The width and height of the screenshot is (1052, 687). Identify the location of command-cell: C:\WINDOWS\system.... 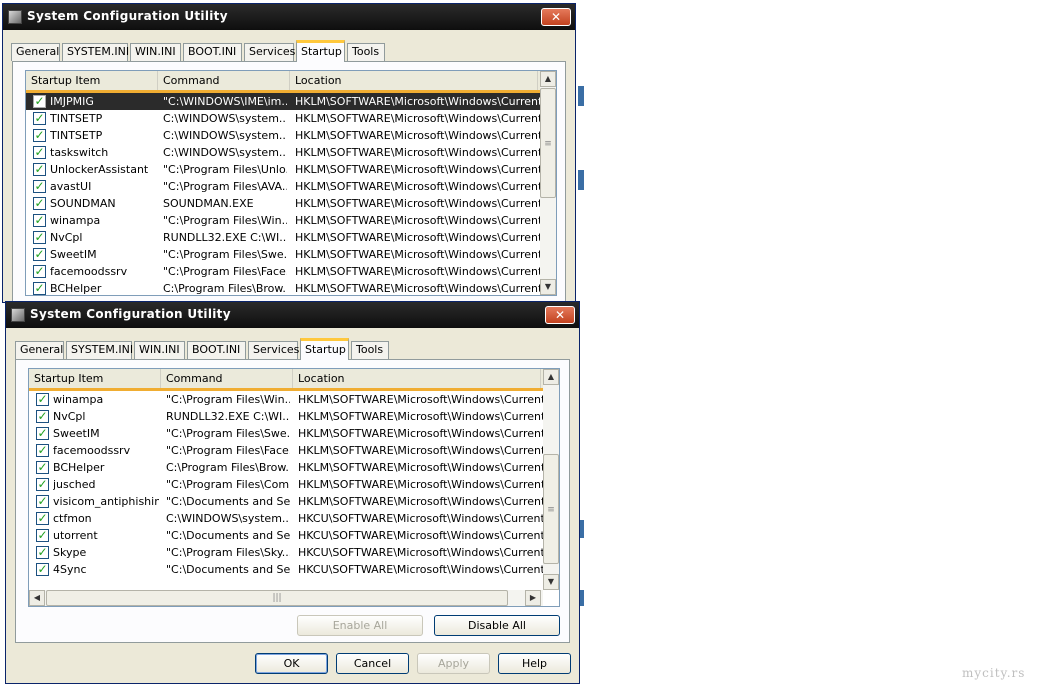
(225, 135).